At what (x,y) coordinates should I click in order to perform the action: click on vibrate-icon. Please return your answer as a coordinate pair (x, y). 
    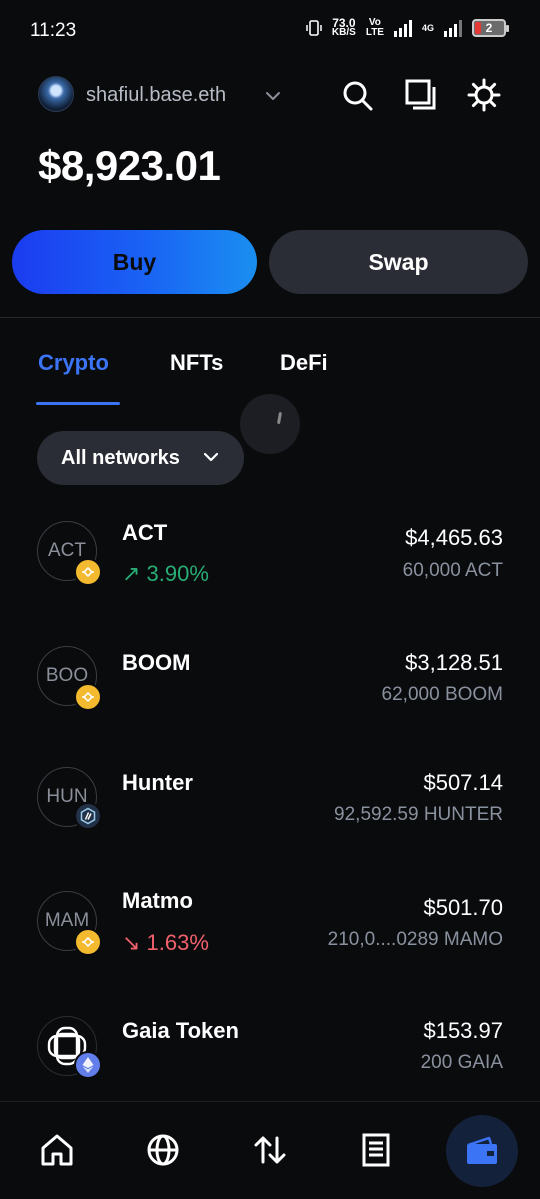
    Looking at the image, I should click on (314, 28).